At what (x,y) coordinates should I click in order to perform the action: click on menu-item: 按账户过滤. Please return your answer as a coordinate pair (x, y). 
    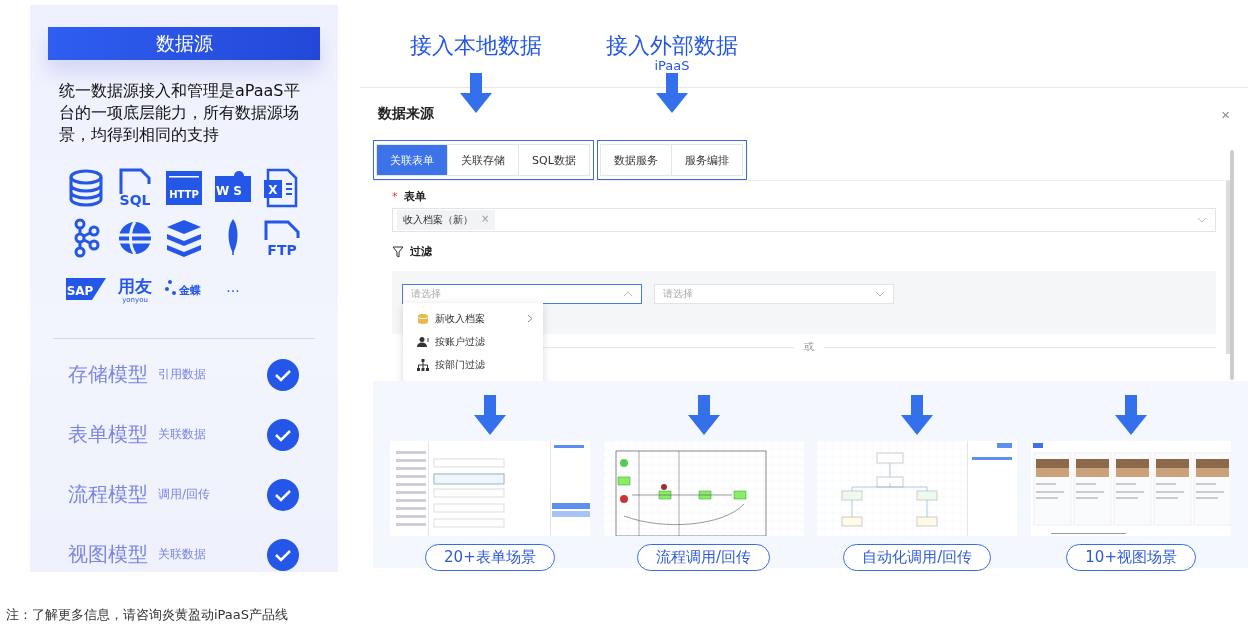
    Looking at the image, I should click on (473, 341).